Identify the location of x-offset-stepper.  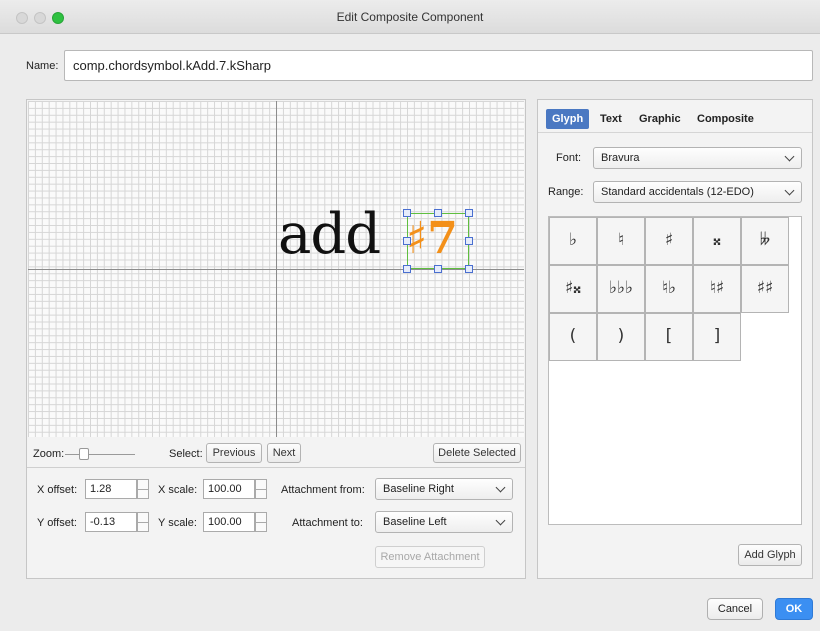
(143, 489).